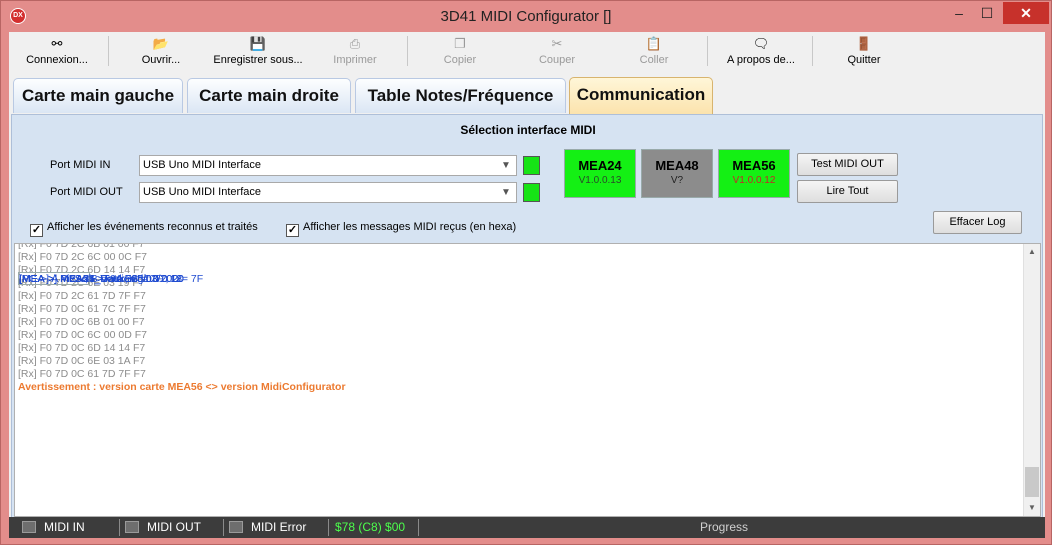 This screenshot has height=545, width=1052. I want to click on scroll-thumb, so click(1032, 482).